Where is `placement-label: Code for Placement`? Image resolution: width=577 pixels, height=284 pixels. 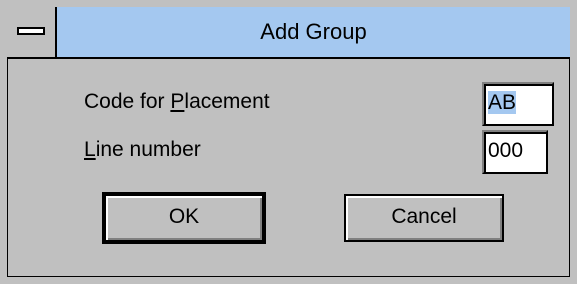
placement-label: Code for Placement is located at coordinates (177, 102).